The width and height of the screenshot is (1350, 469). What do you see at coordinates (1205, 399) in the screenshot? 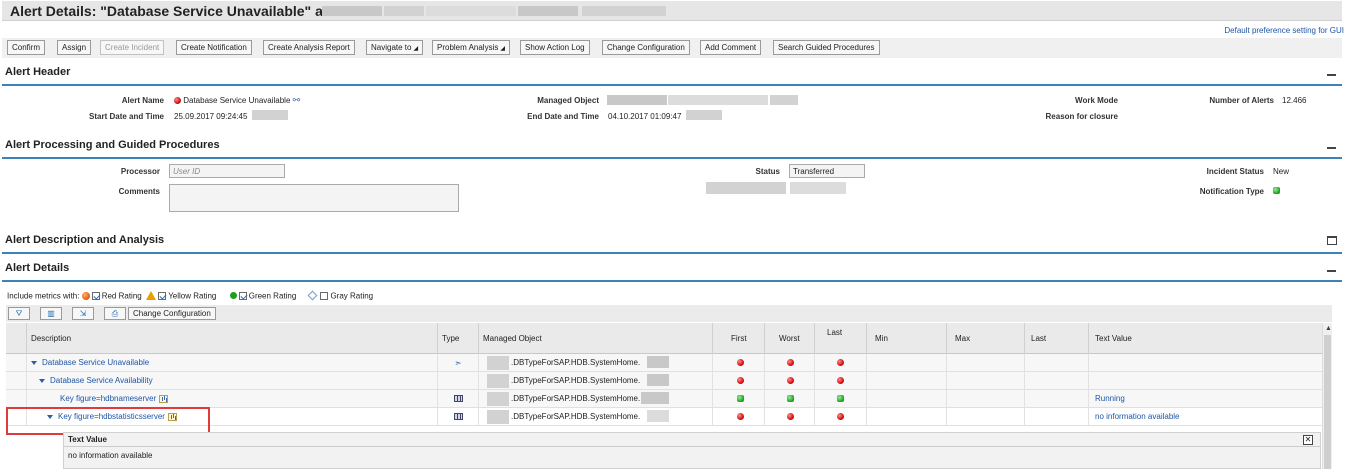
I see `row-text-value: Running` at bounding box center [1205, 399].